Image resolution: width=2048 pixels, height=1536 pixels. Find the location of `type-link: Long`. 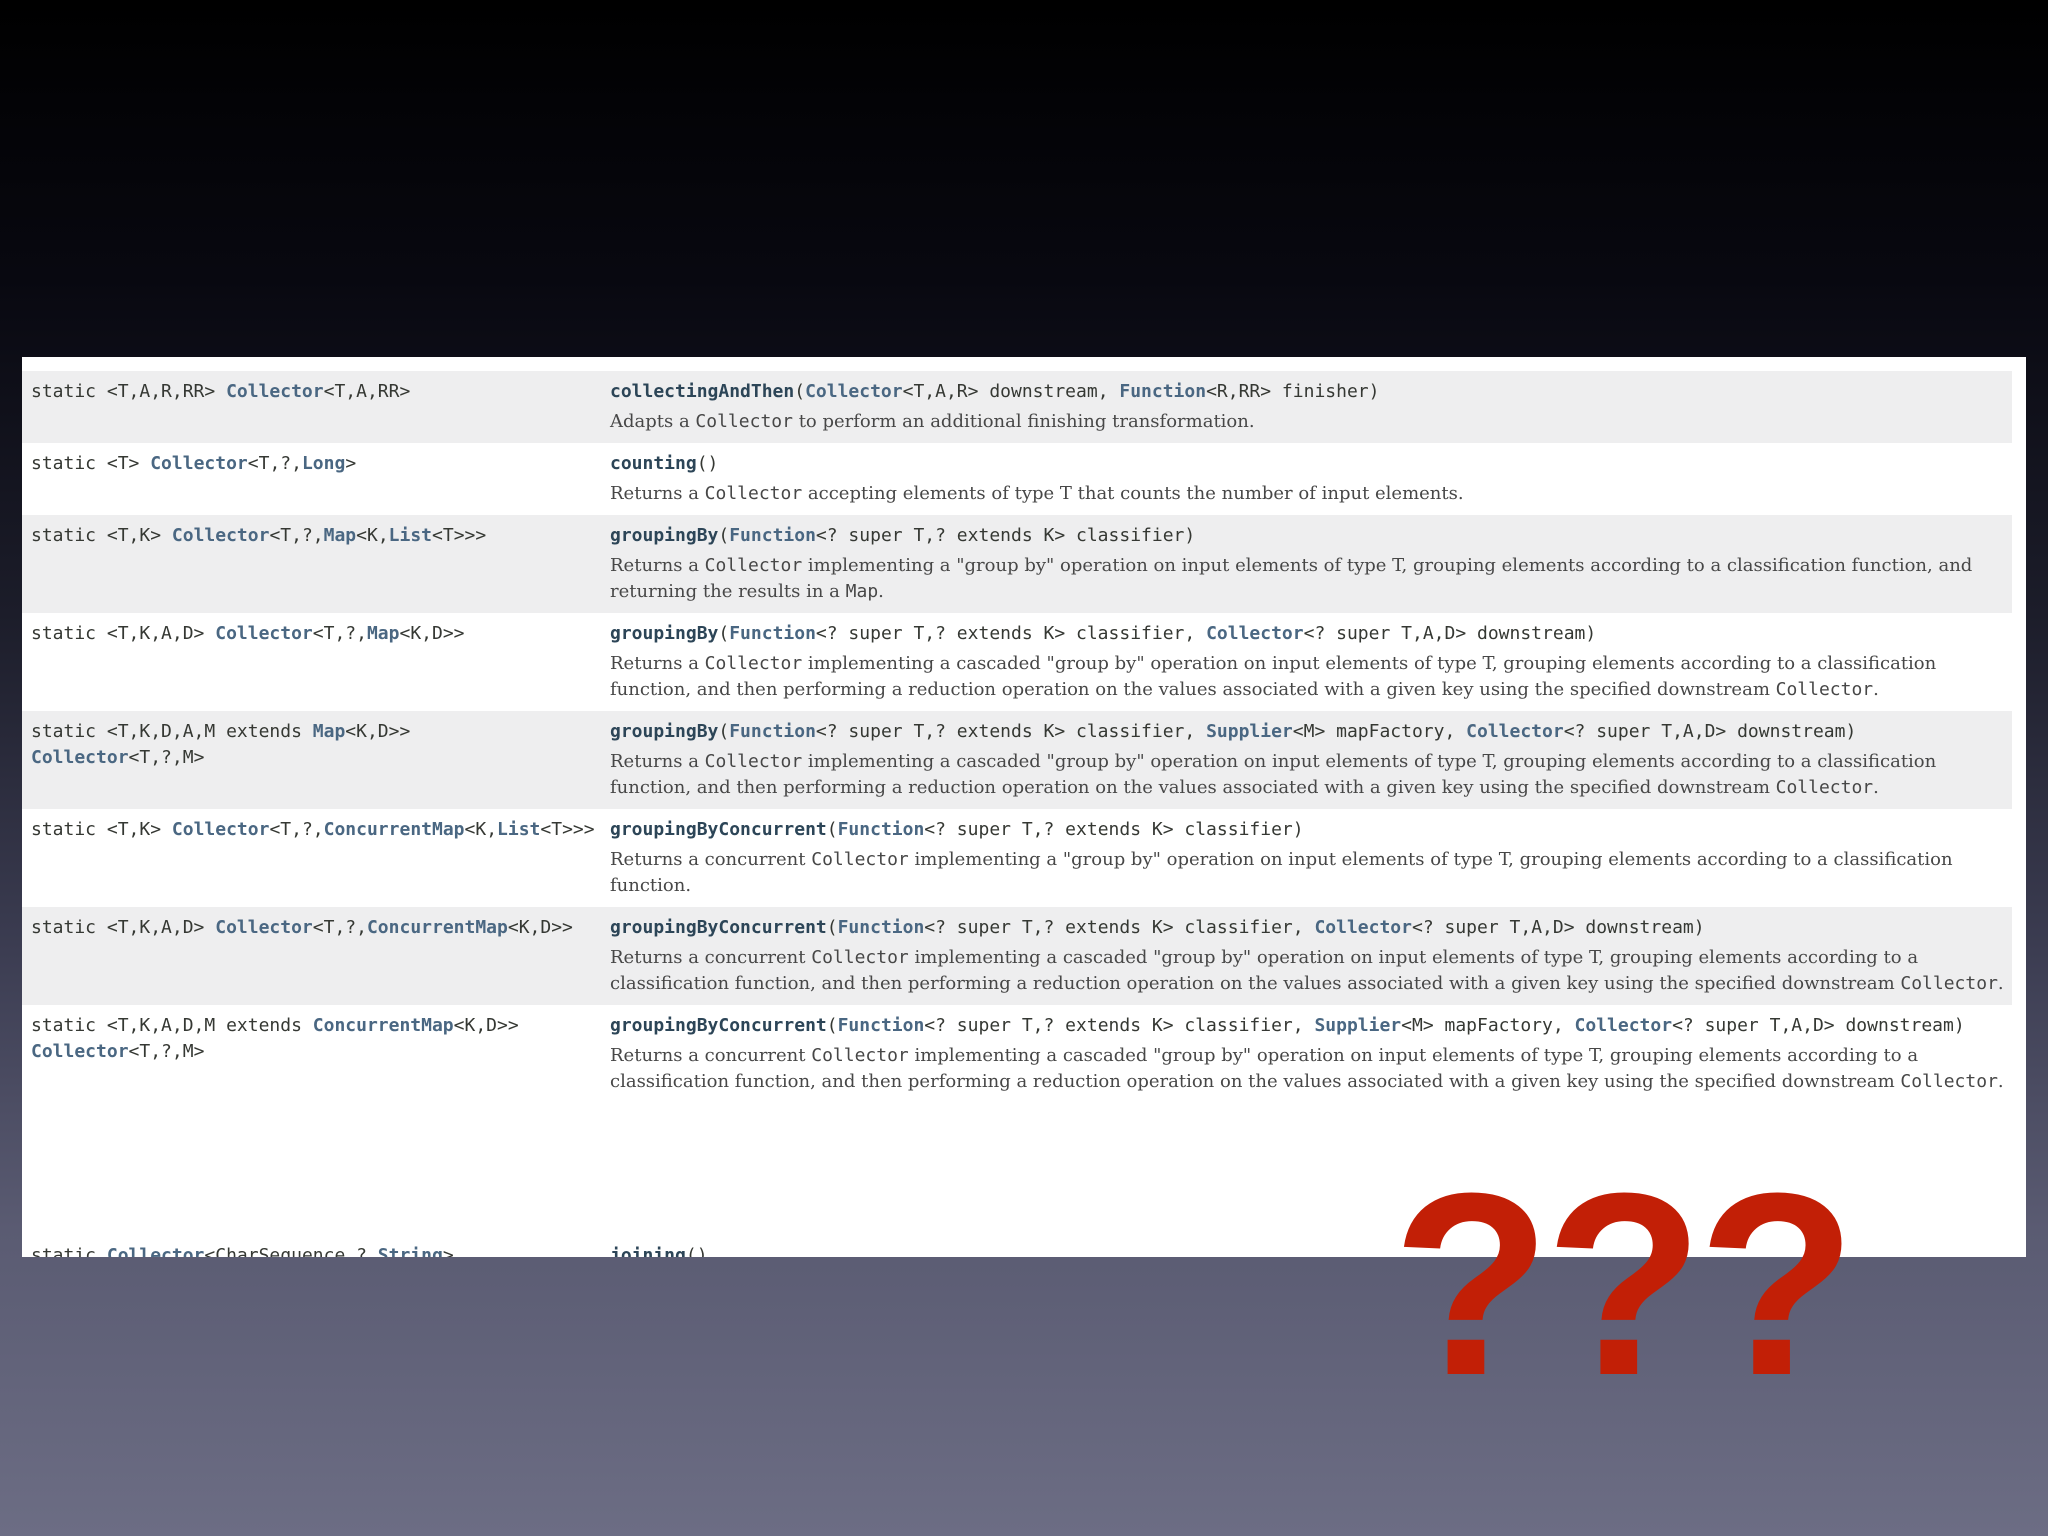

type-link: Long is located at coordinates (323, 463).